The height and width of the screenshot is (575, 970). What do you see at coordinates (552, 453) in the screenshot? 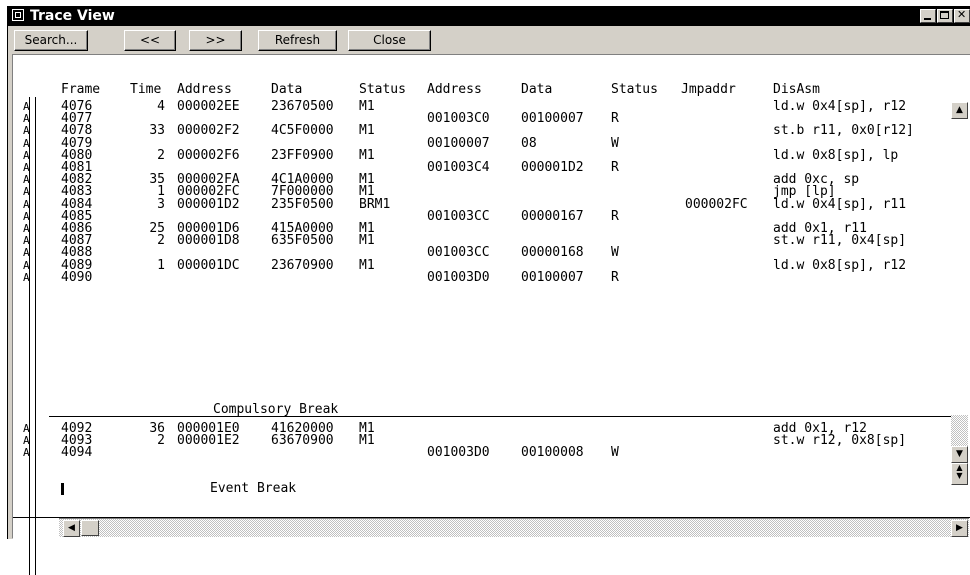
I see `cell-data2: 00100008` at bounding box center [552, 453].